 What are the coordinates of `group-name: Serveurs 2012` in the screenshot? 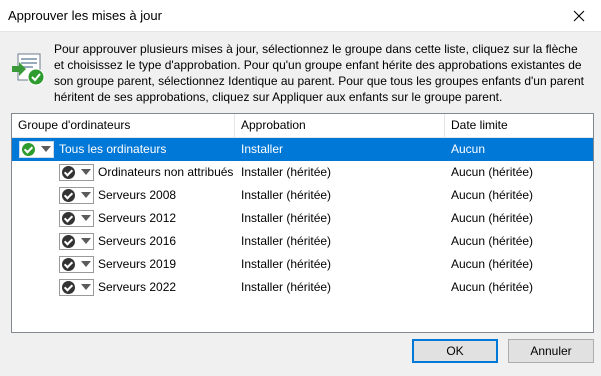 It's located at (137, 218).